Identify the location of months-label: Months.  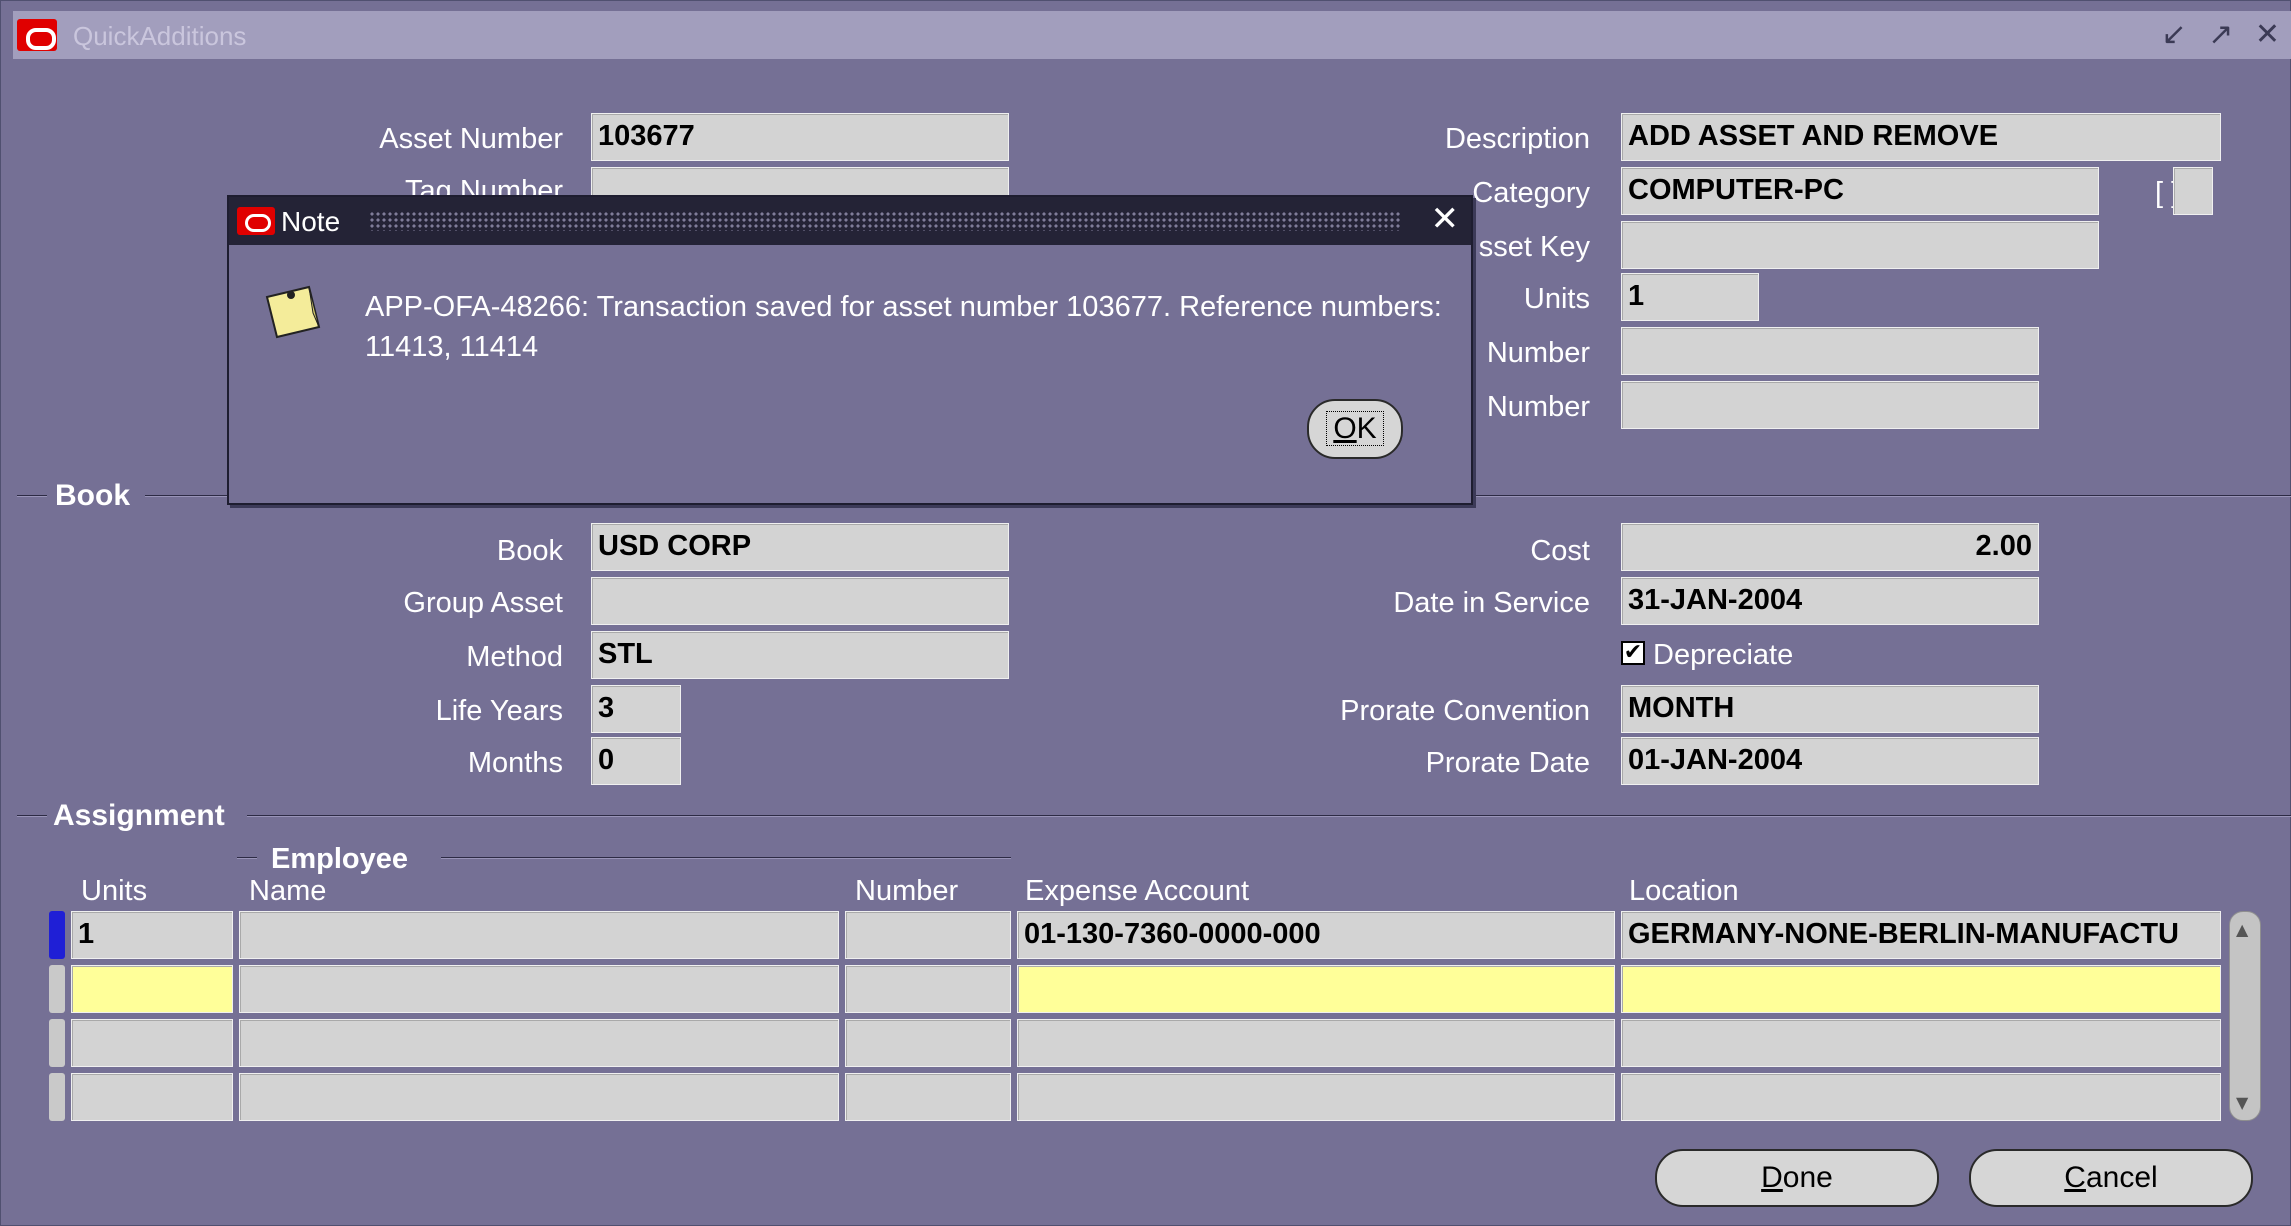
(515, 763).